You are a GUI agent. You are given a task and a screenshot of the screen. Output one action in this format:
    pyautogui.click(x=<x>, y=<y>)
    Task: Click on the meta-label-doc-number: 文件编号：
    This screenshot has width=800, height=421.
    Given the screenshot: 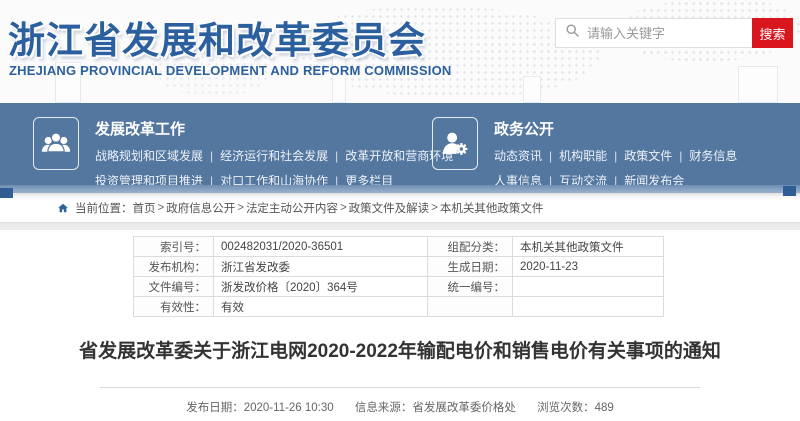 What is the action you would take?
    pyautogui.click(x=173, y=286)
    